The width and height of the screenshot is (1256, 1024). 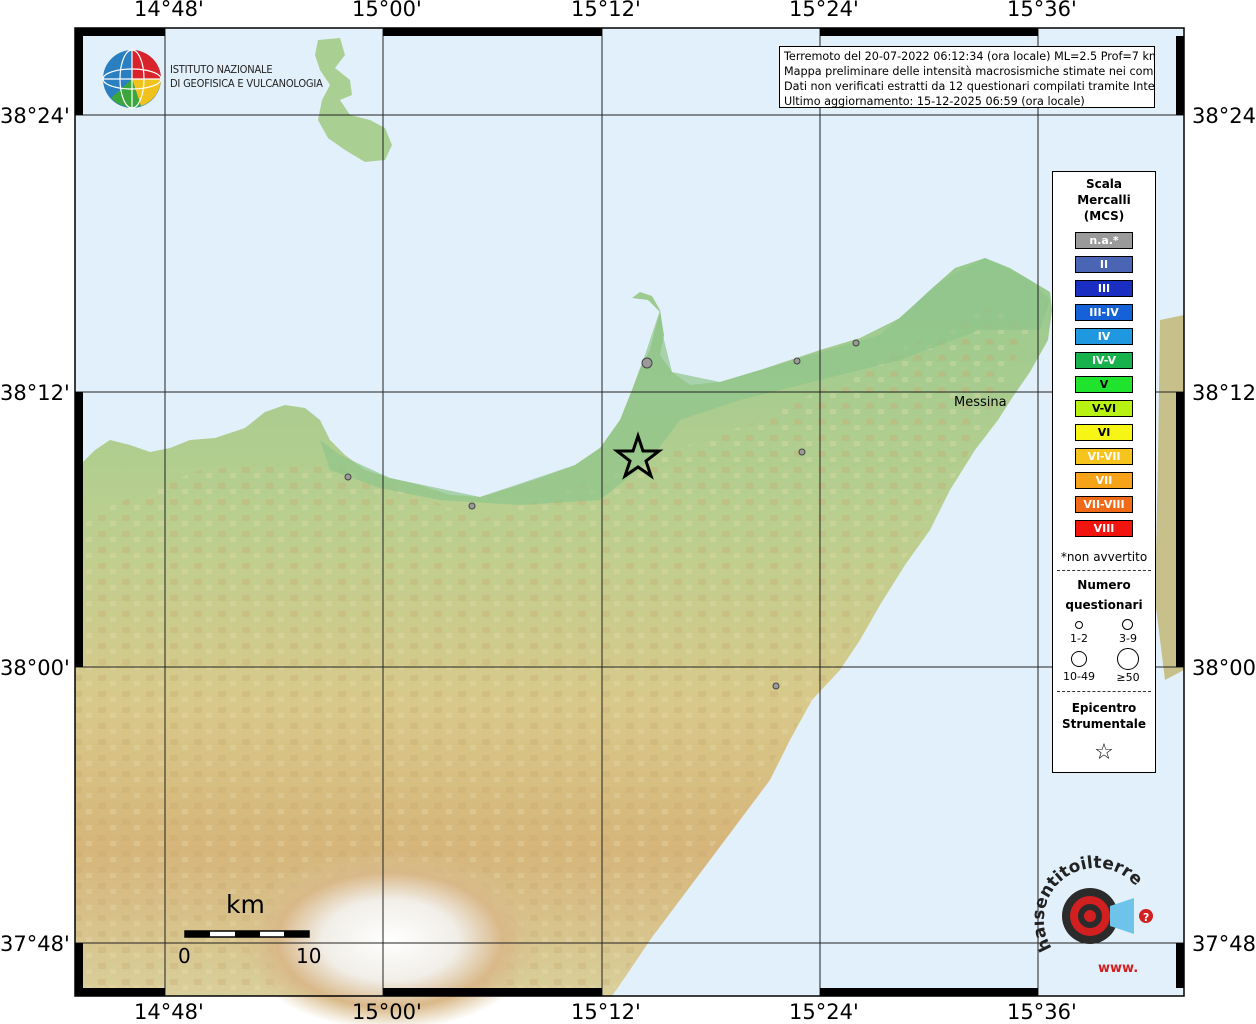 I want to click on intensity-swatch-row: V, so click(x=1104, y=384).